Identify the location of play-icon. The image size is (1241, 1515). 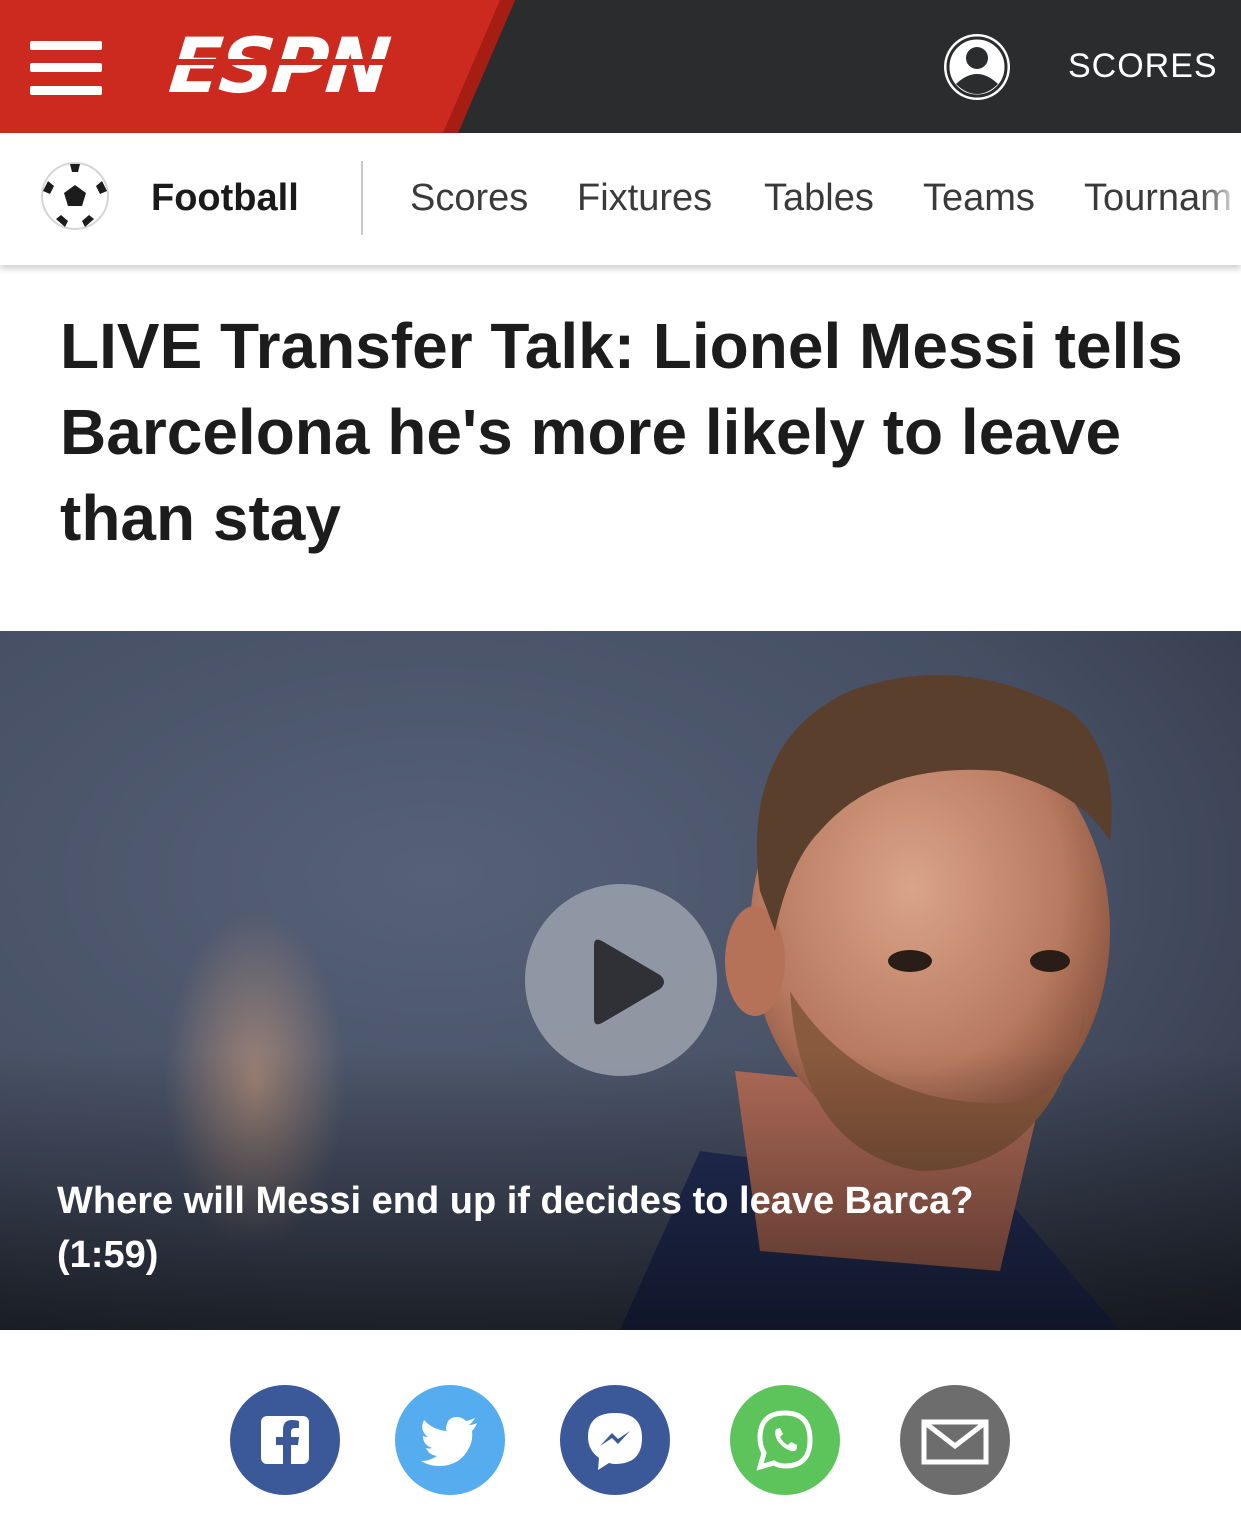
(629, 982).